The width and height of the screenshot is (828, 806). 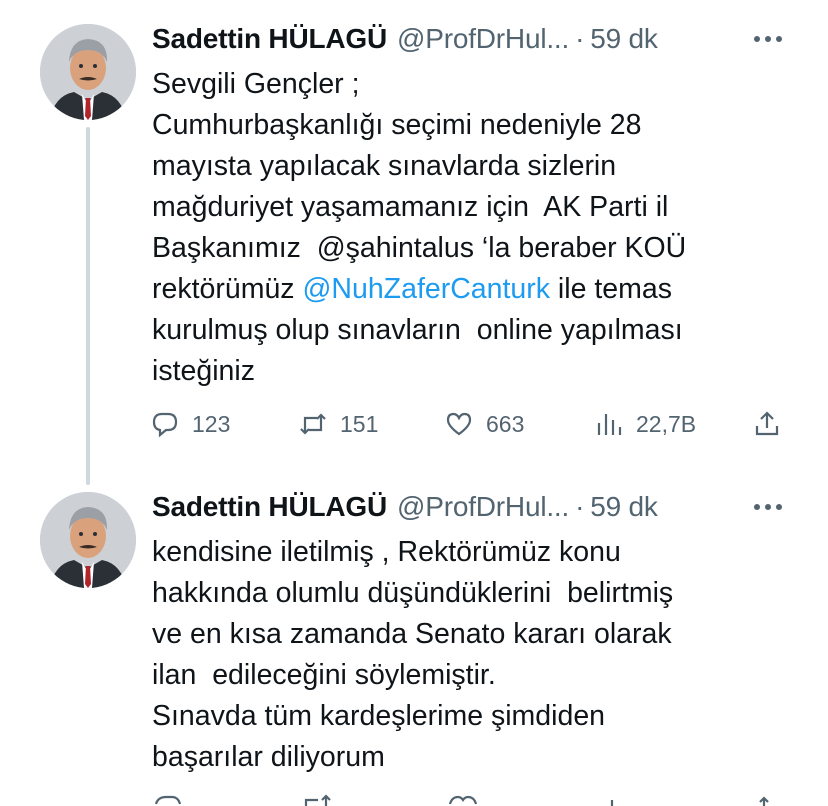 I want to click on mention-link: @NuhZaferCanturk, so click(x=426, y=289).